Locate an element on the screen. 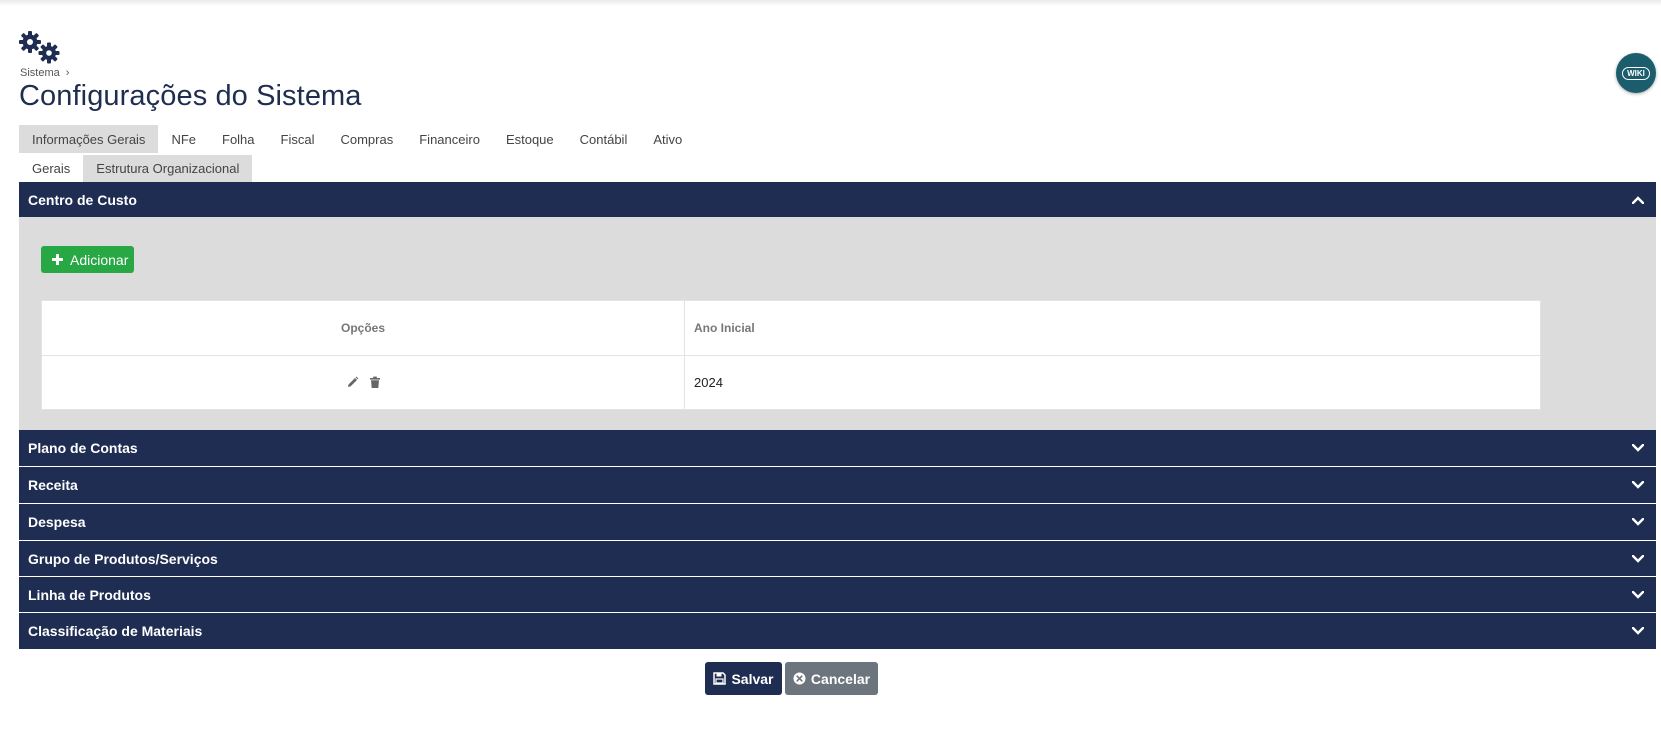 The height and width of the screenshot is (738, 1661). accordion-receita: Receita is located at coordinates (837, 485).